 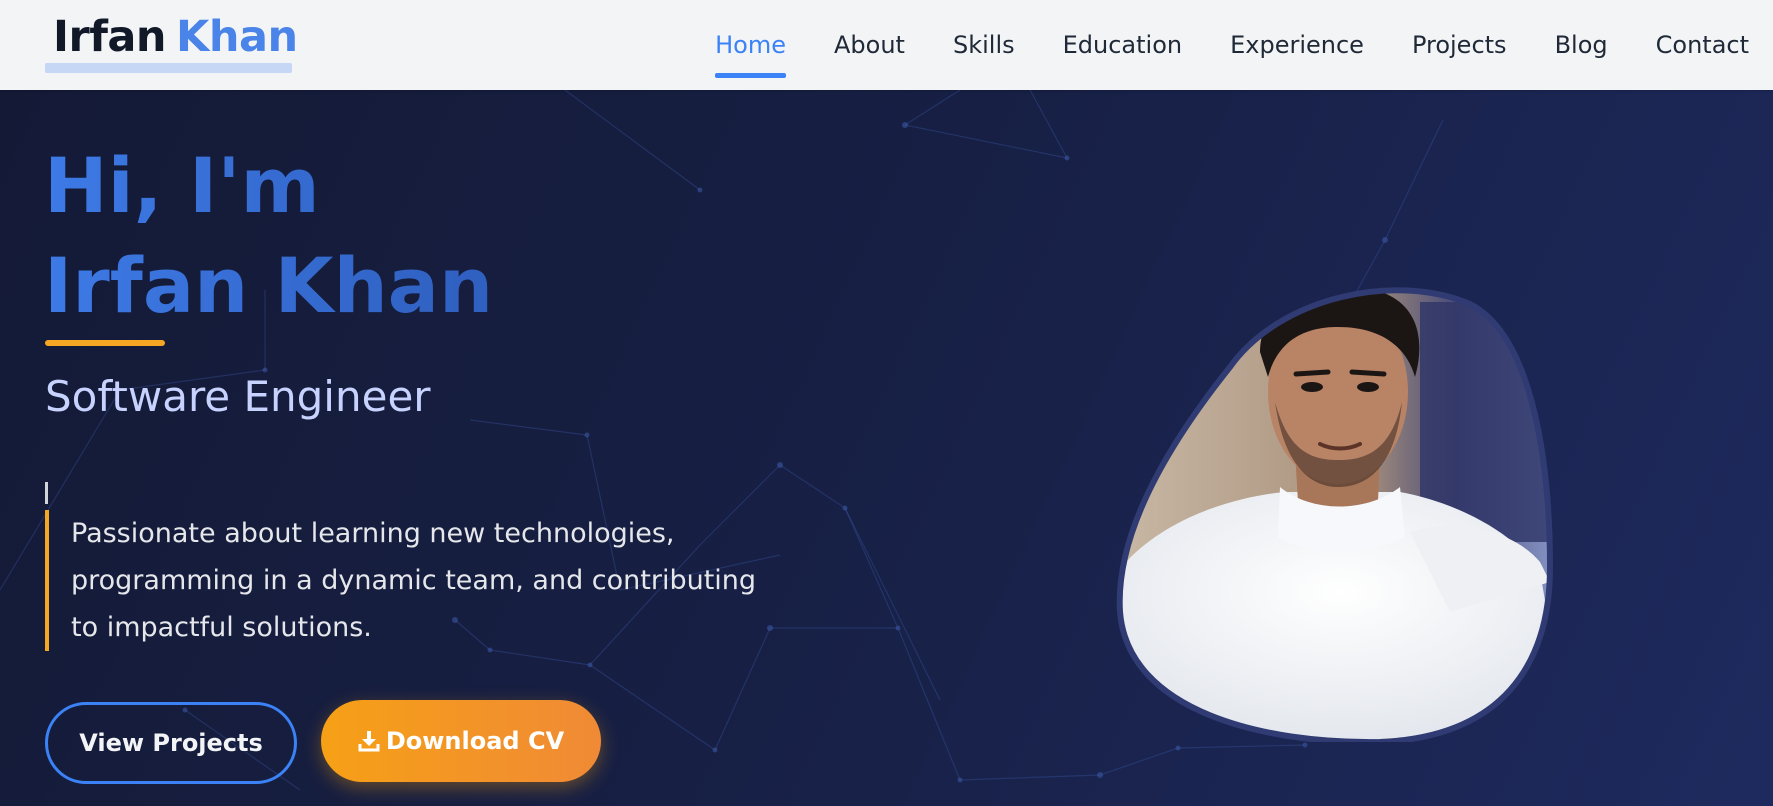 What do you see at coordinates (1297, 45) in the screenshot?
I see `nav-link-experience: Experience` at bounding box center [1297, 45].